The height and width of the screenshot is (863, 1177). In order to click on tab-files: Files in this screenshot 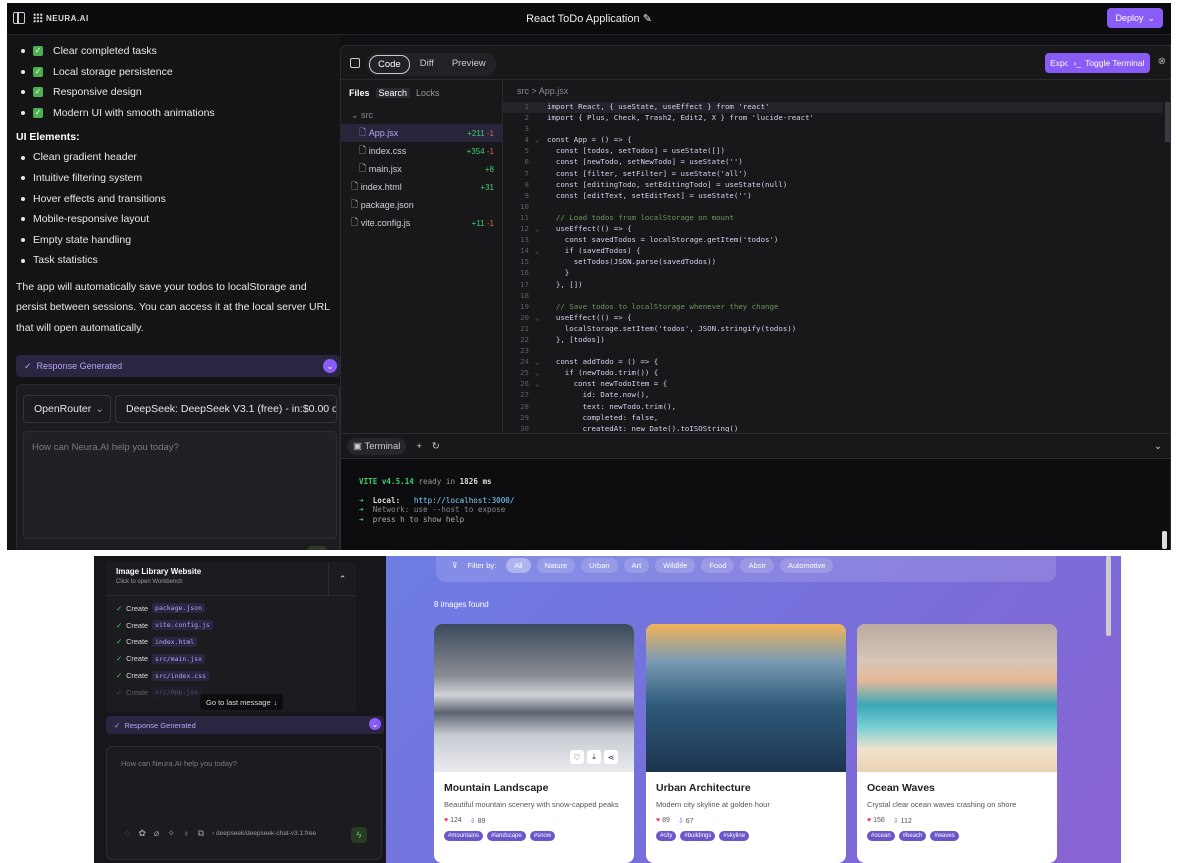, I will do `click(359, 93)`.